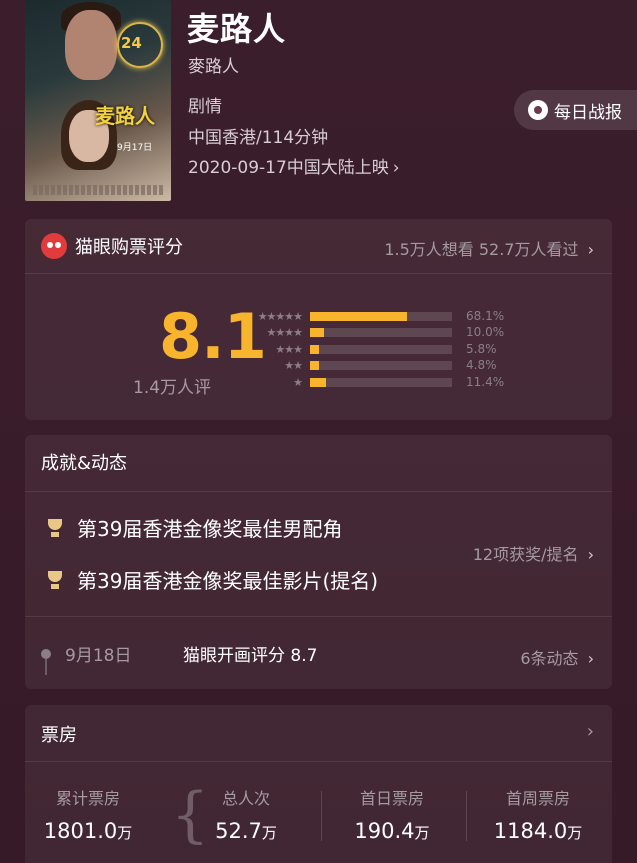 The image size is (637, 863). What do you see at coordinates (87, 798) in the screenshot?
I see `stat-label: 累计票房` at bounding box center [87, 798].